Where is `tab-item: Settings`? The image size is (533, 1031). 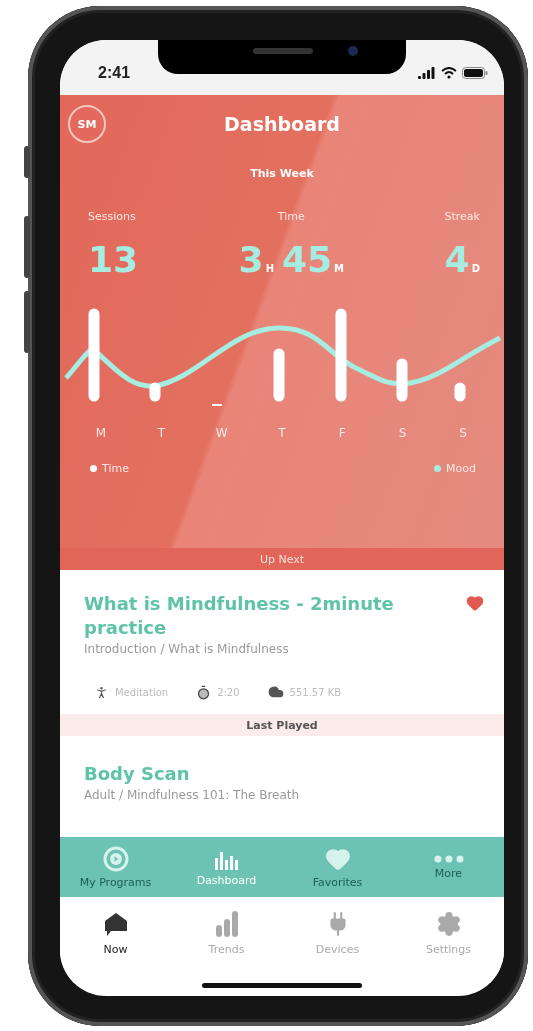 tab-item: Settings is located at coordinates (448, 933).